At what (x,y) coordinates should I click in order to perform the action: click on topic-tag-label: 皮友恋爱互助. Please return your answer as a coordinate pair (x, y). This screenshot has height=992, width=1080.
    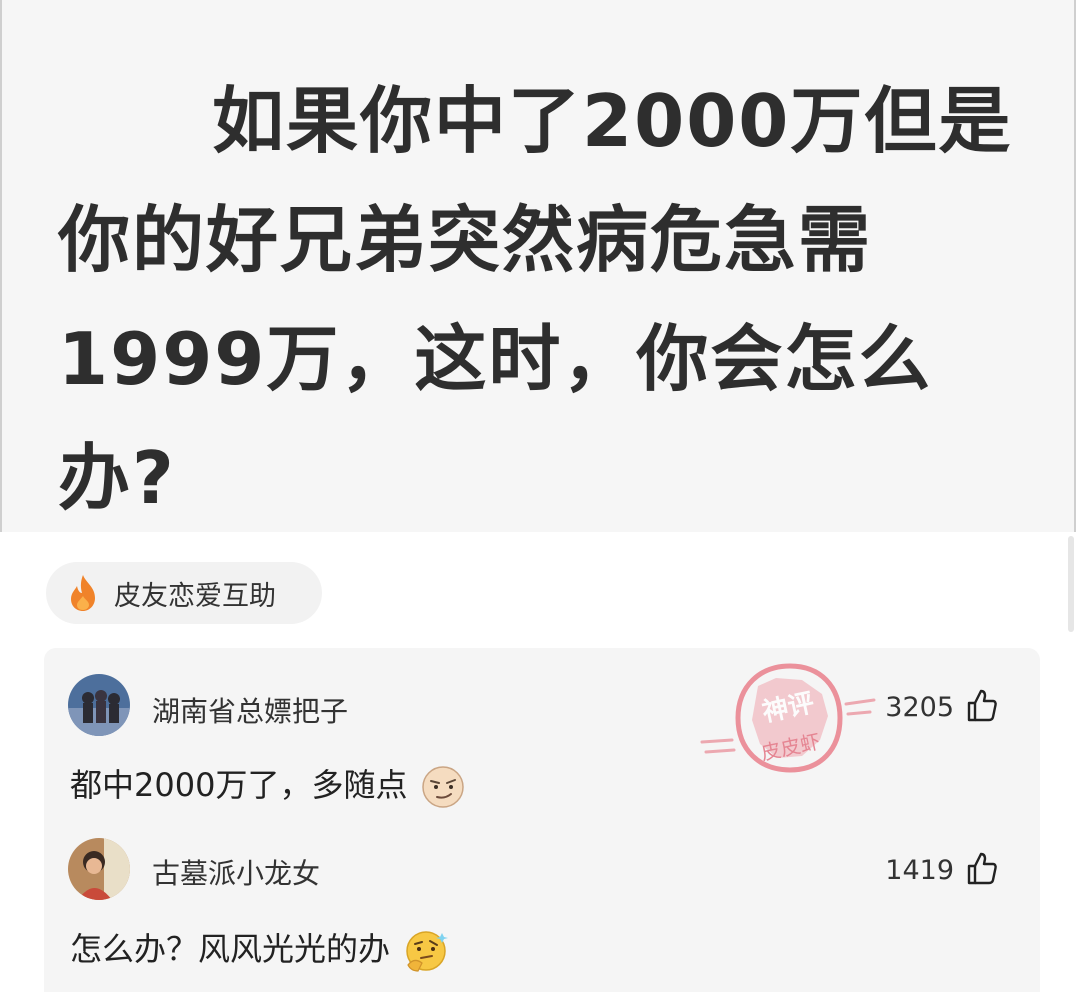
    Looking at the image, I should click on (195, 596).